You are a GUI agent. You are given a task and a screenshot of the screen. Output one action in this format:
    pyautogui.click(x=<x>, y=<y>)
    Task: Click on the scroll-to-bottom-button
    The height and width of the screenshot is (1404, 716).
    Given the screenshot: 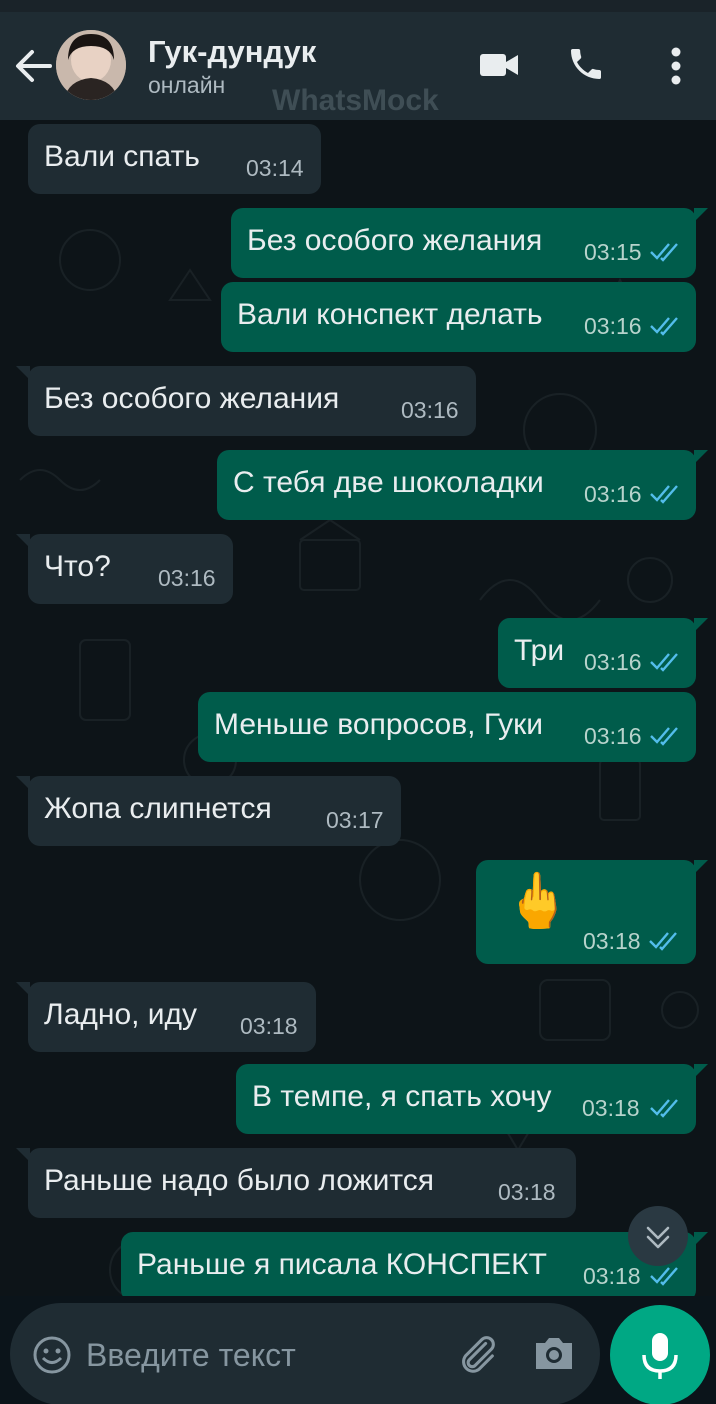 What is the action you would take?
    pyautogui.click(x=658, y=1236)
    